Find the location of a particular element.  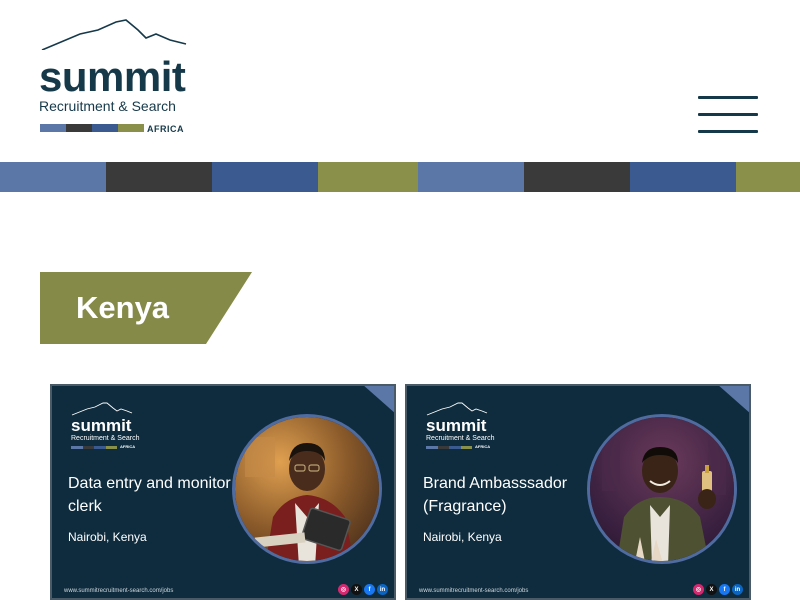

logo-color-bar is located at coordinates (92, 128).